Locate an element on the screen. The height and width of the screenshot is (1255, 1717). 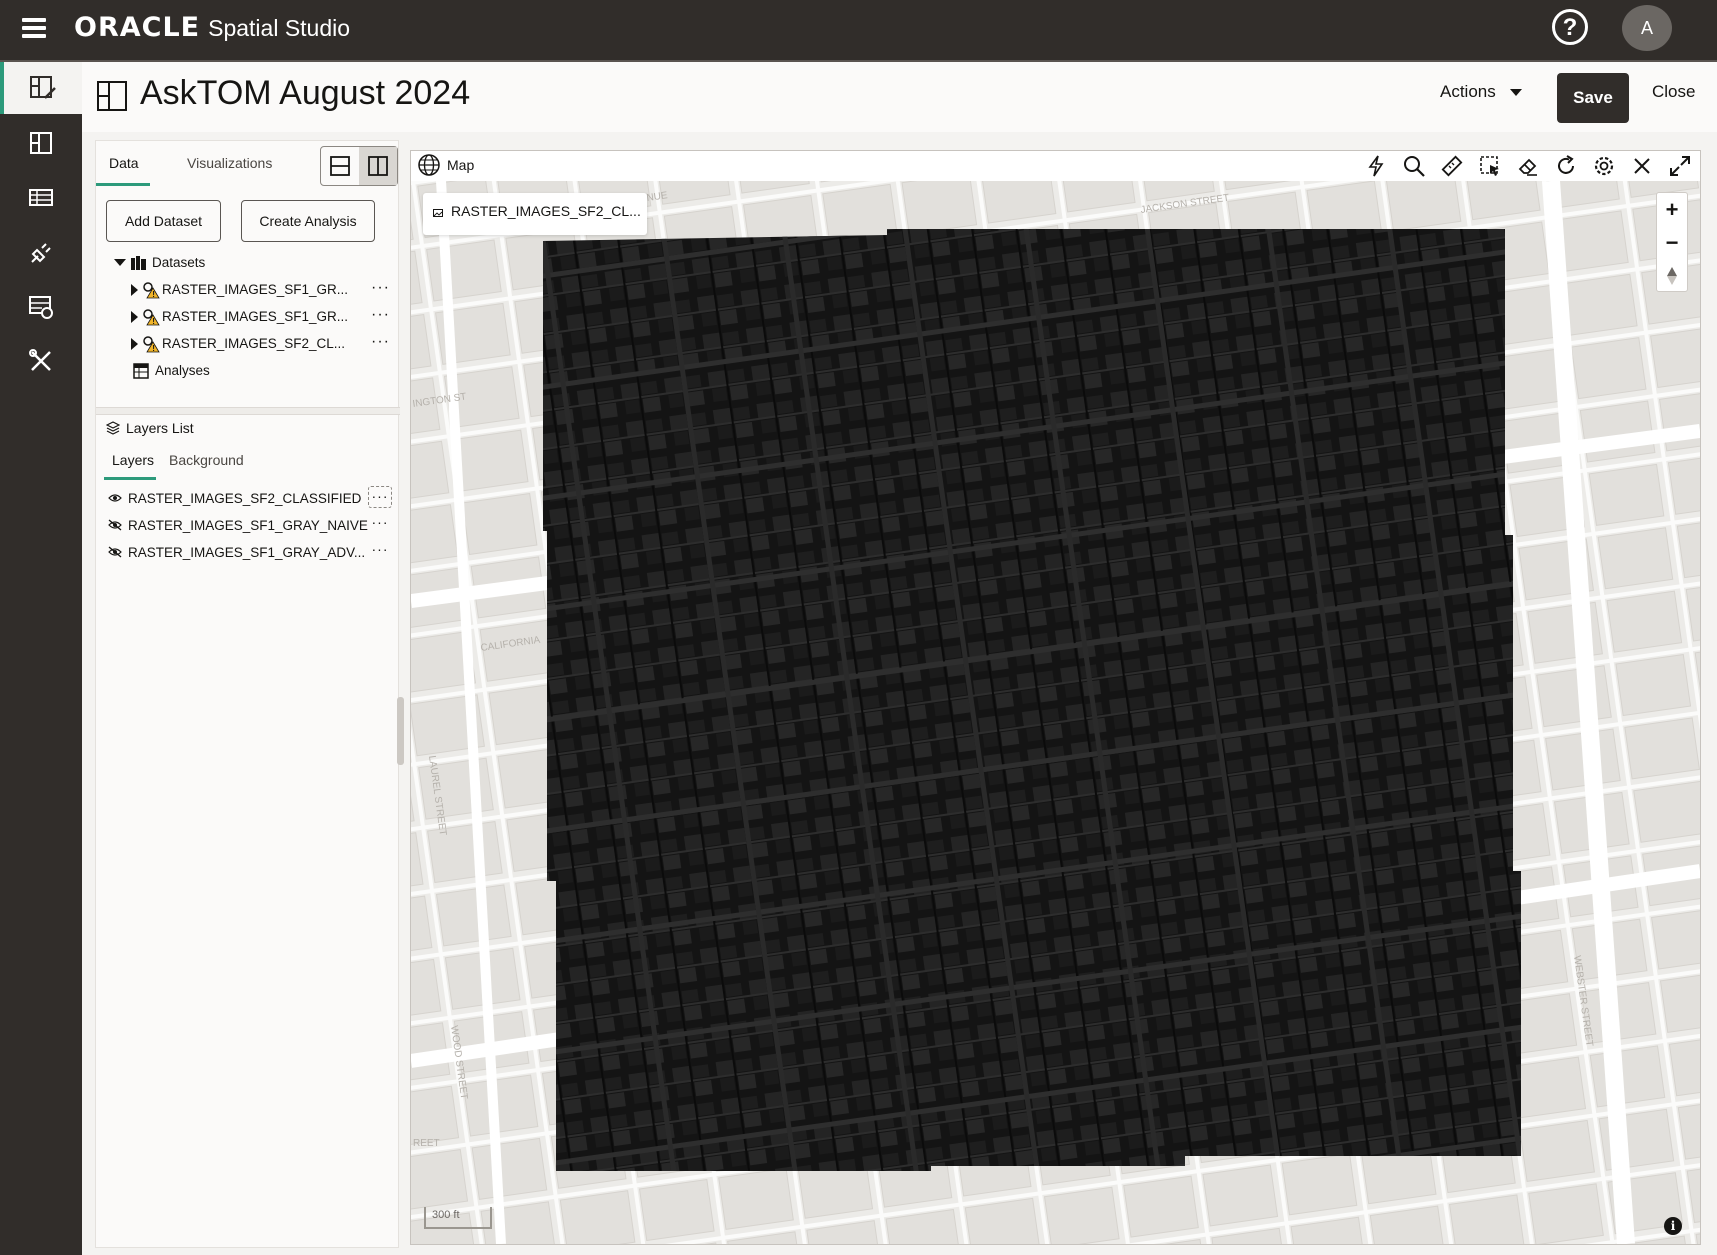
search-icon is located at coordinates (1414, 166).